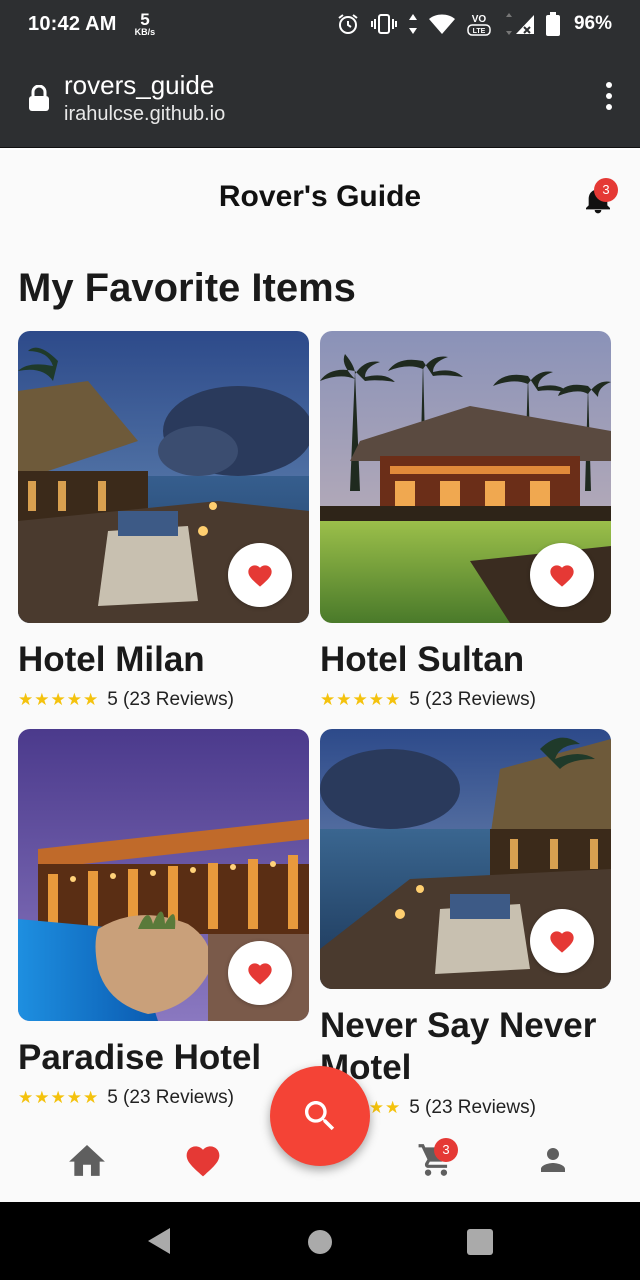 Image resolution: width=640 pixels, height=1280 pixels. Describe the element at coordinates (609, 96) in the screenshot. I see `more-vert-icon` at that location.